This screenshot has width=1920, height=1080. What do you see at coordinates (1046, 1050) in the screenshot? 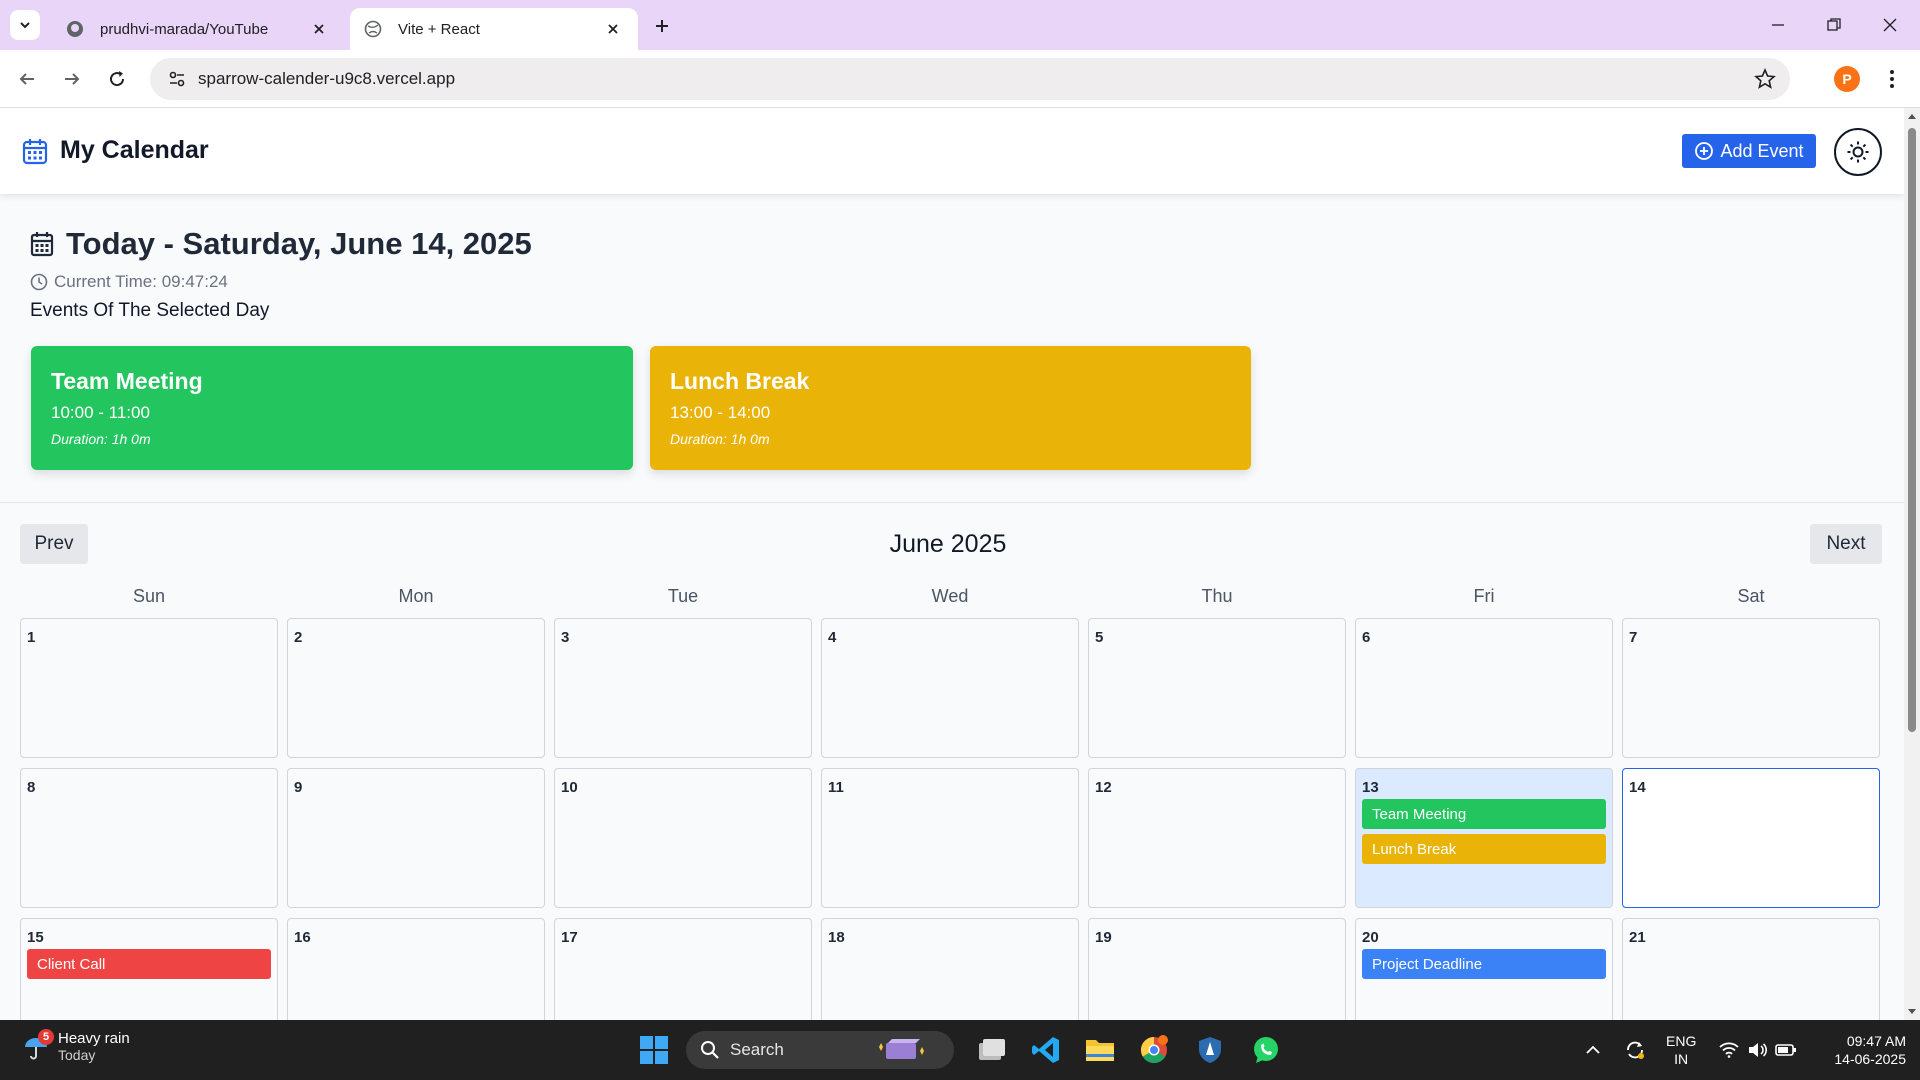
I see `vscode-icon` at bounding box center [1046, 1050].